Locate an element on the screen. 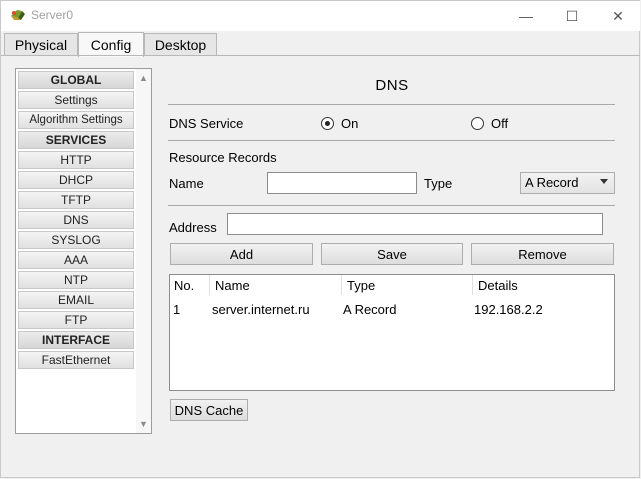 The width and height of the screenshot is (641, 479). radio-selected-icon is located at coordinates (327, 123).